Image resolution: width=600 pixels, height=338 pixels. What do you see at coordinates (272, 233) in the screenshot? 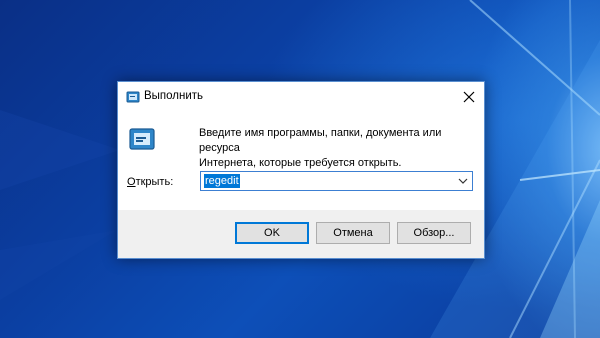
I see `ok-button: OK` at bounding box center [272, 233].